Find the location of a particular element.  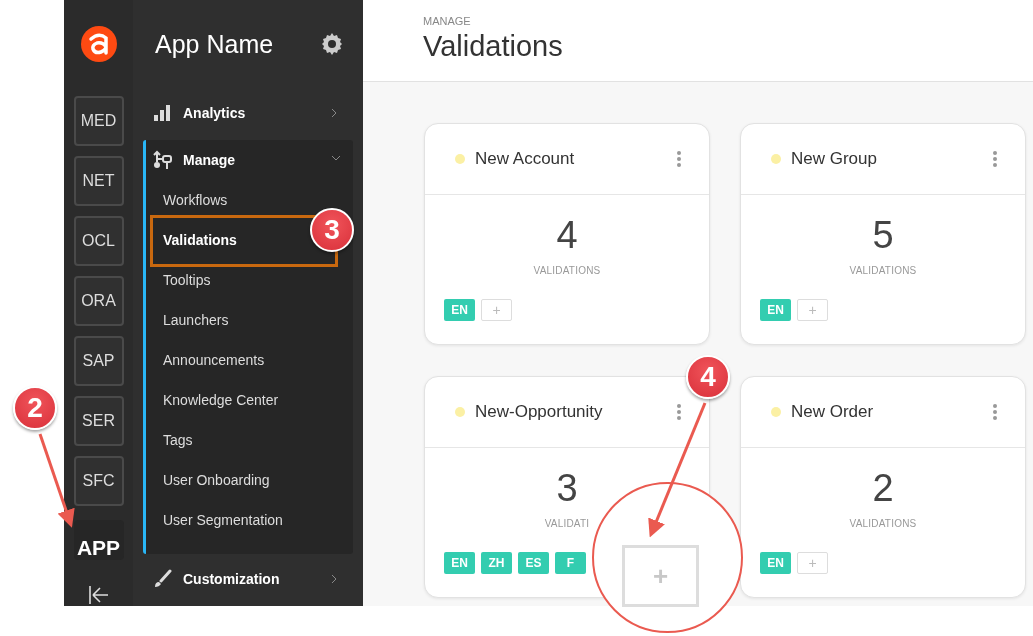

nav-item: Tags is located at coordinates (178, 440).